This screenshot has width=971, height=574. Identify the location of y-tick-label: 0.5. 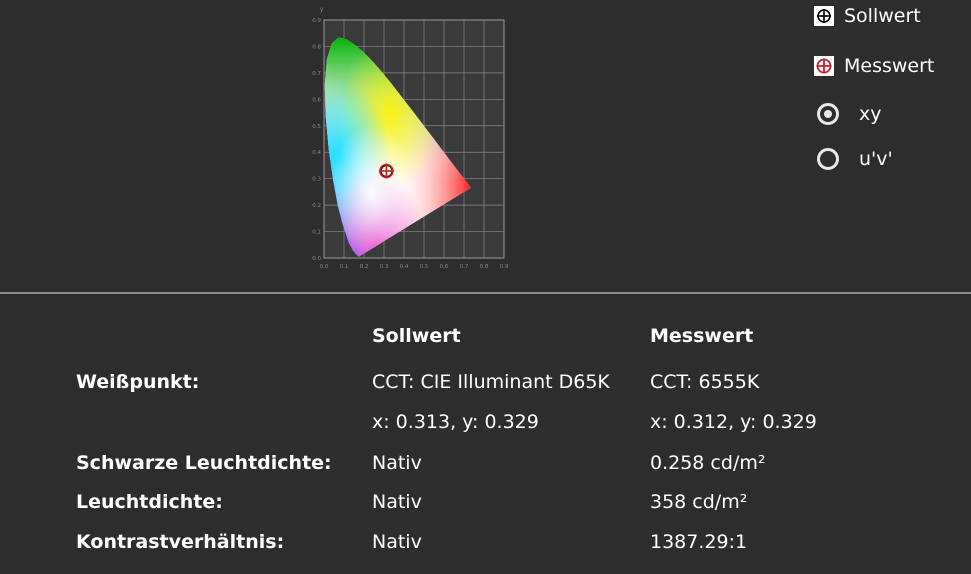
(316, 127).